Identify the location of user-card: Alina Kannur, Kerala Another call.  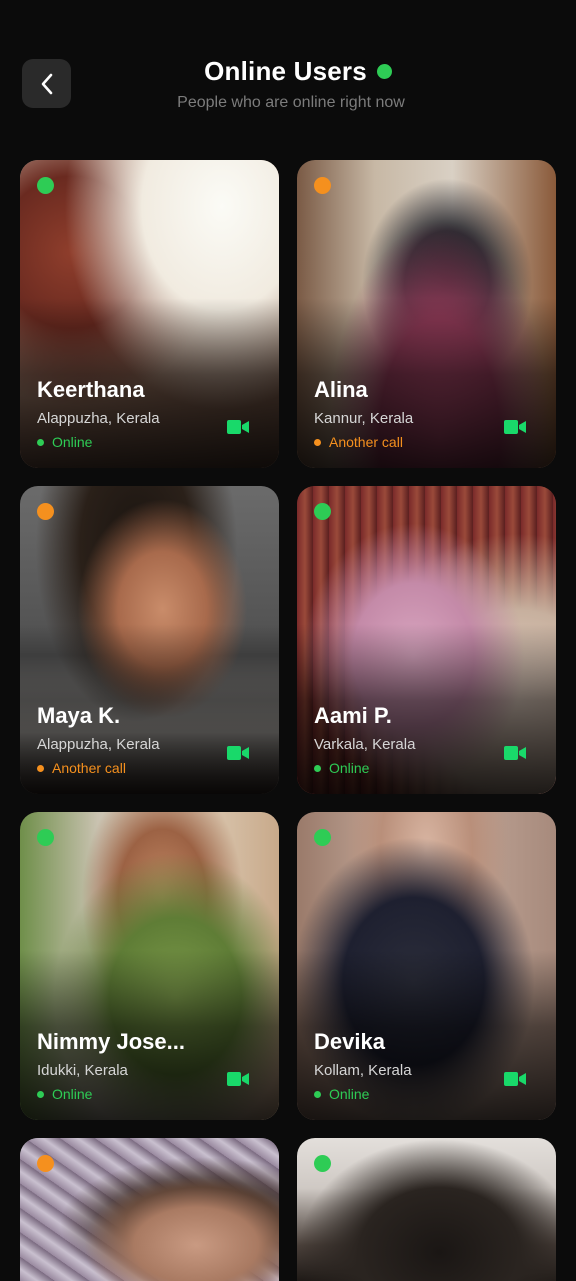
(426, 314).